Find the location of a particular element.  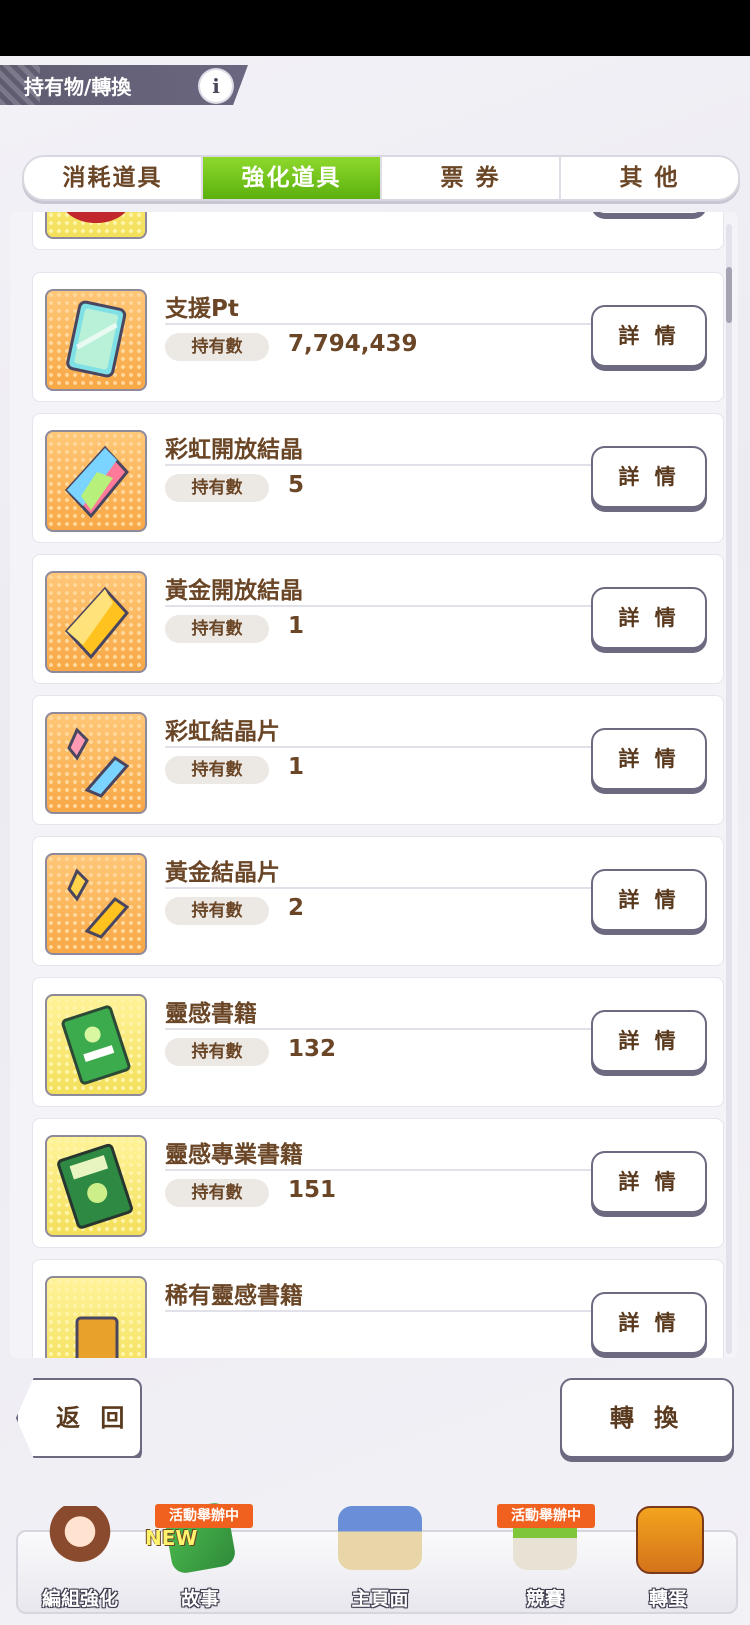

nav-team-enhance: 編組強化 is located at coordinates (80, 1552).